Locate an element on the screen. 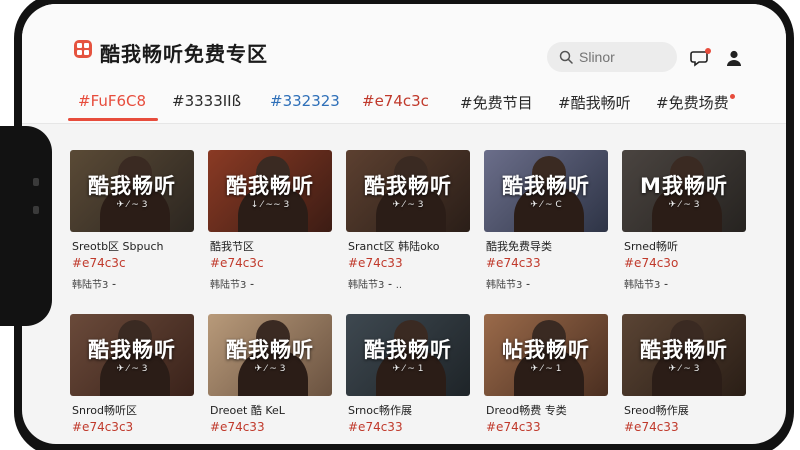  content-card: 酷我畅听 ✈ ⁄ ~ 3 Sranct区 韩陆oko #e74c33 韩陆节3 ⁃ .. is located at coordinates (408, 225).